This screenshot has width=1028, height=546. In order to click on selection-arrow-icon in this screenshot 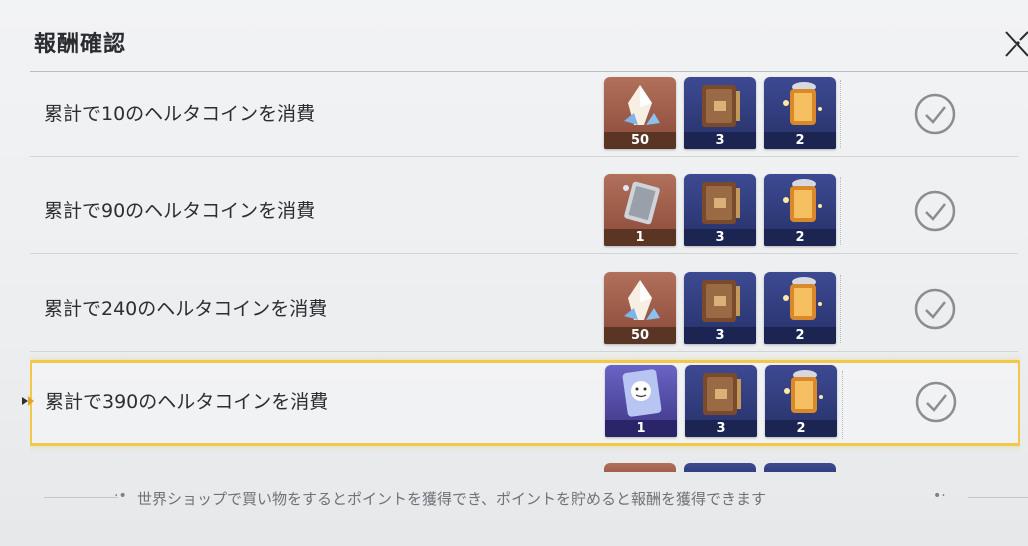, I will do `click(27, 400)`.